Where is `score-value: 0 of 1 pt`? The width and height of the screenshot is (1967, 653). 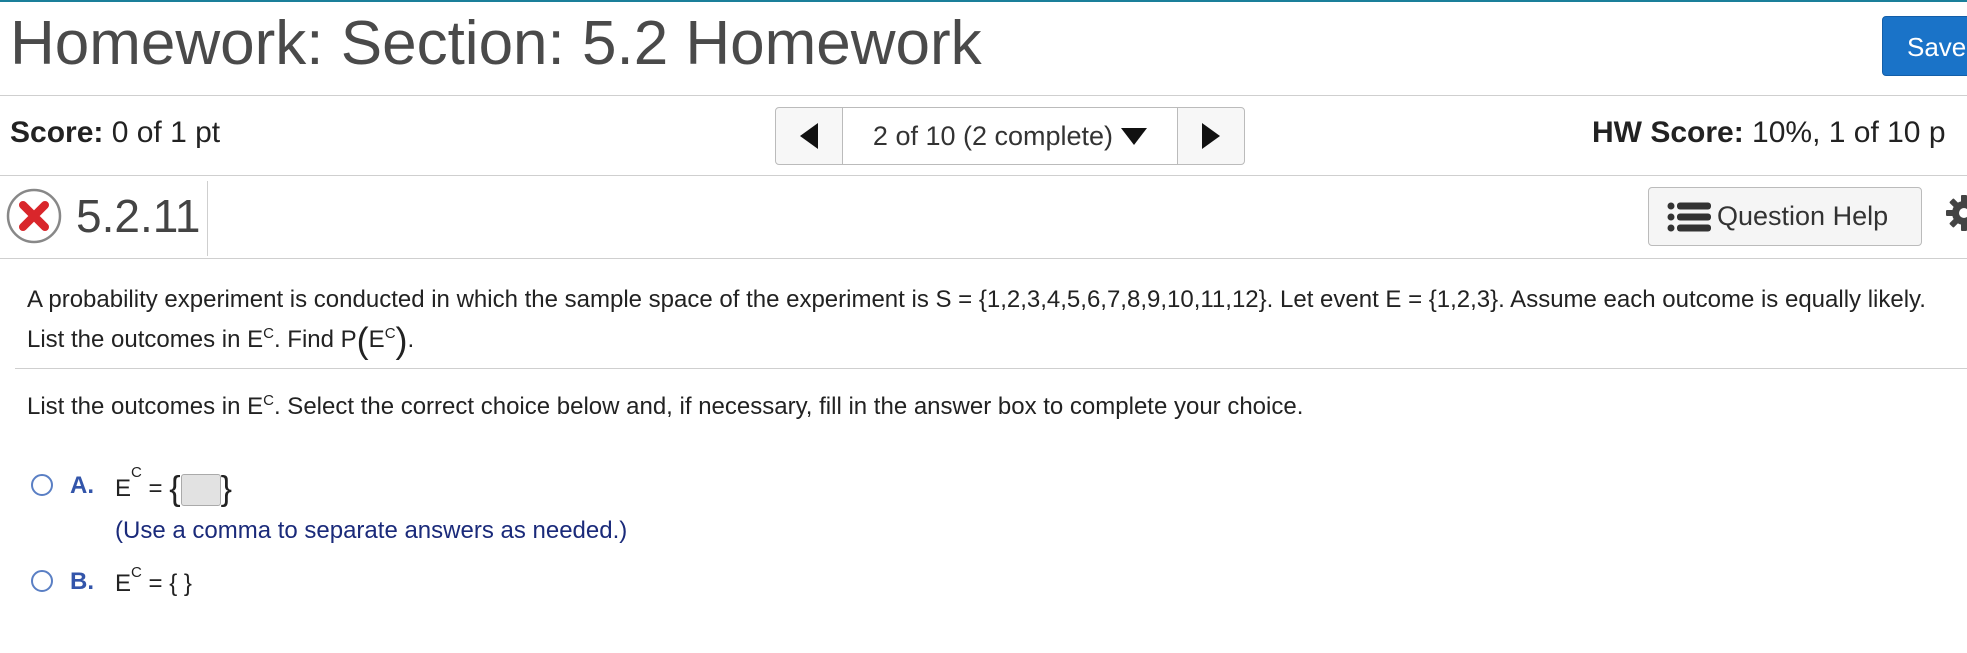
score-value: 0 of 1 pt is located at coordinates (166, 132).